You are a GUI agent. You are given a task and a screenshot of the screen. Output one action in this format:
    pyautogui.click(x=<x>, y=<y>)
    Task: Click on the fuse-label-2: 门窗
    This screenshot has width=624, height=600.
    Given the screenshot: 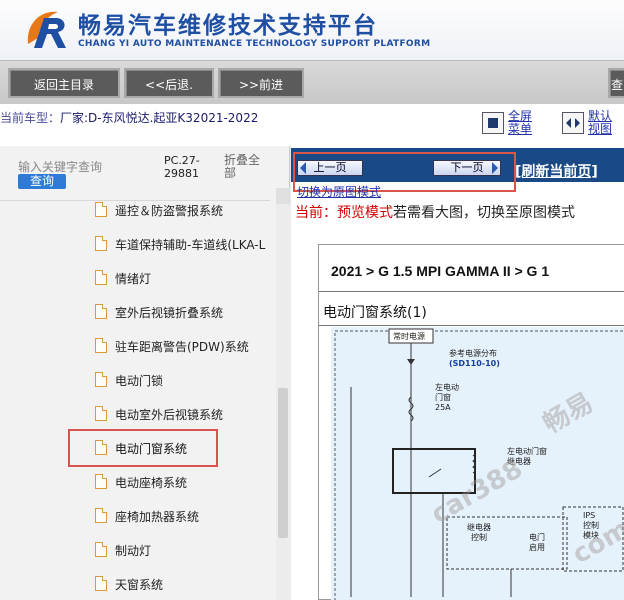 What is the action you would take?
    pyautogui.click(x=443, y=397)
    